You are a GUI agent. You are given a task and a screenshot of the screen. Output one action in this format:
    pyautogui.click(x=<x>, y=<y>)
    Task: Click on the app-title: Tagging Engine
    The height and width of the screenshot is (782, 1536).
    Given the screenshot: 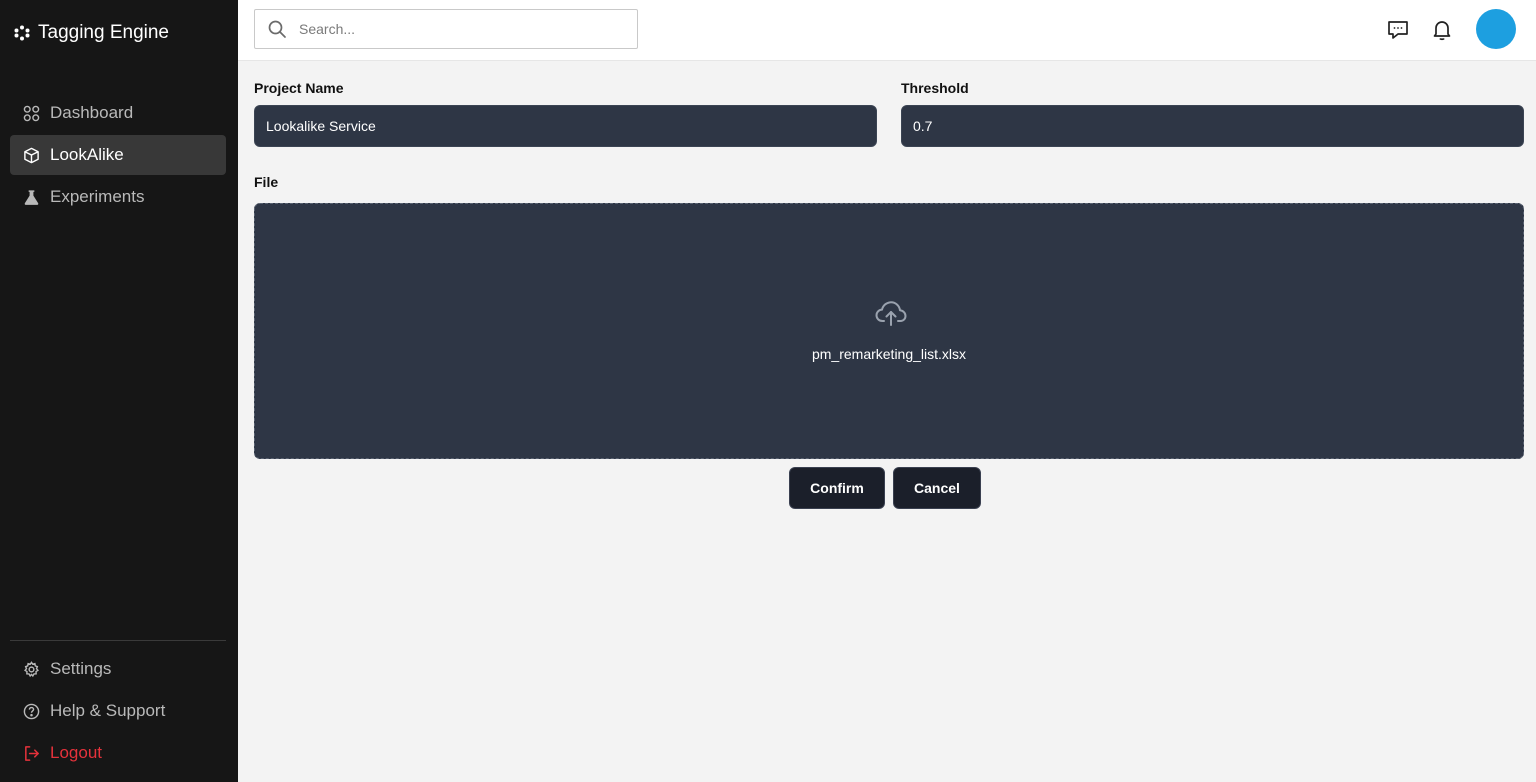 What is the action you would take?
    pyautogui.click(x=103, y=32)
    